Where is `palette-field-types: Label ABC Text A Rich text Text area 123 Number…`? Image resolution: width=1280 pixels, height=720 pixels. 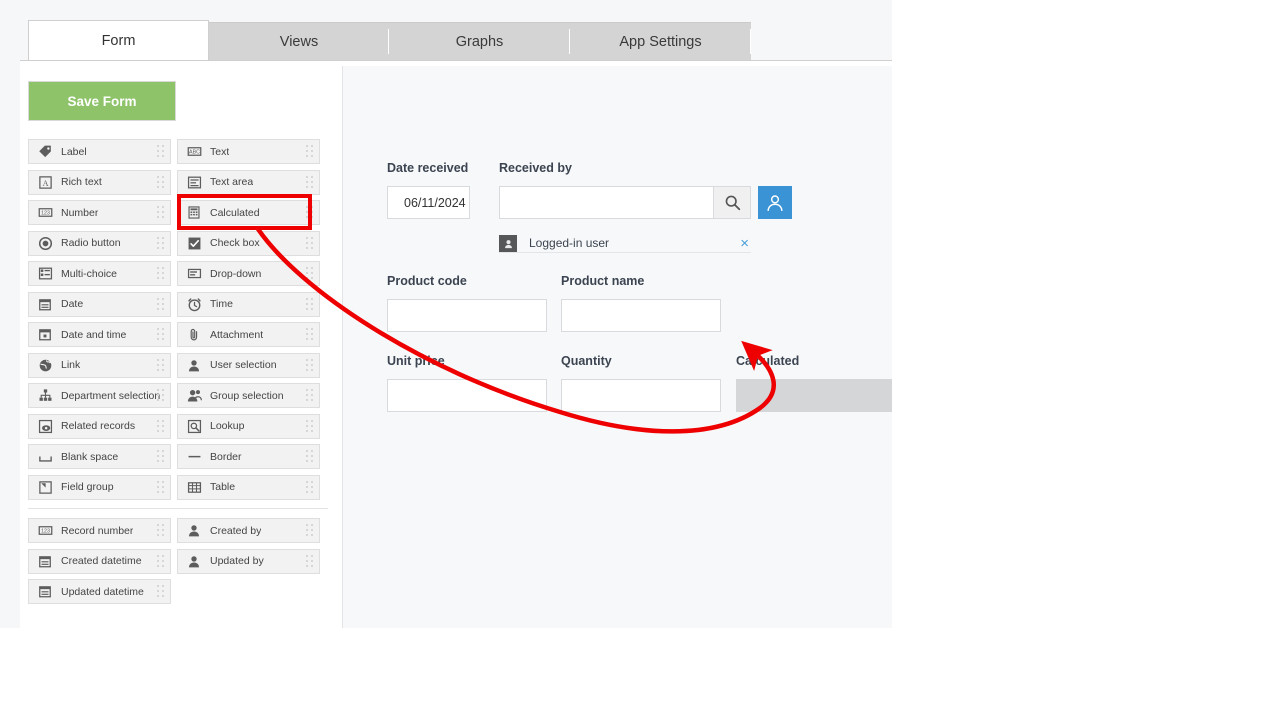
palette-field-types: Label ABC Text A Rich text Text area 123 Number… is located at coordinates (178, 322).